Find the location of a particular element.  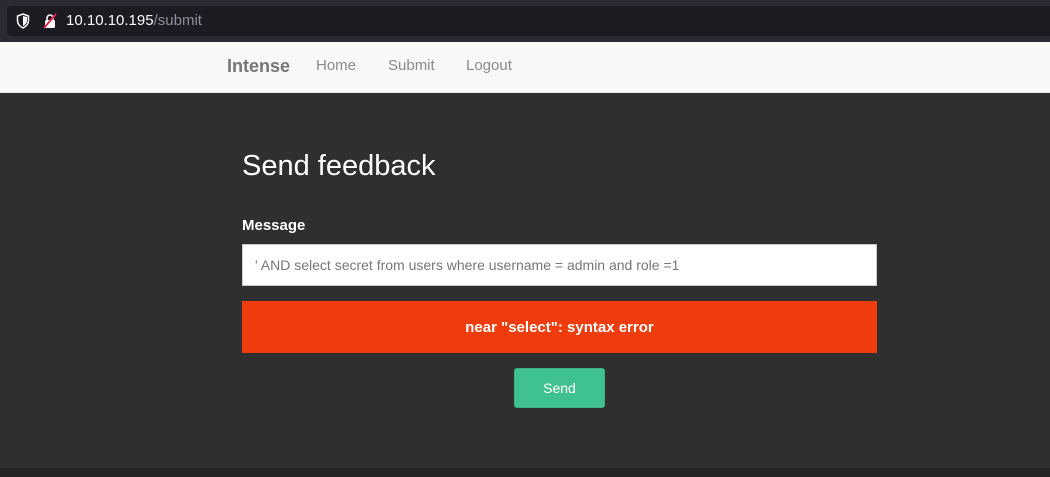

url-path: /submit is located at coordinates (177, 20).